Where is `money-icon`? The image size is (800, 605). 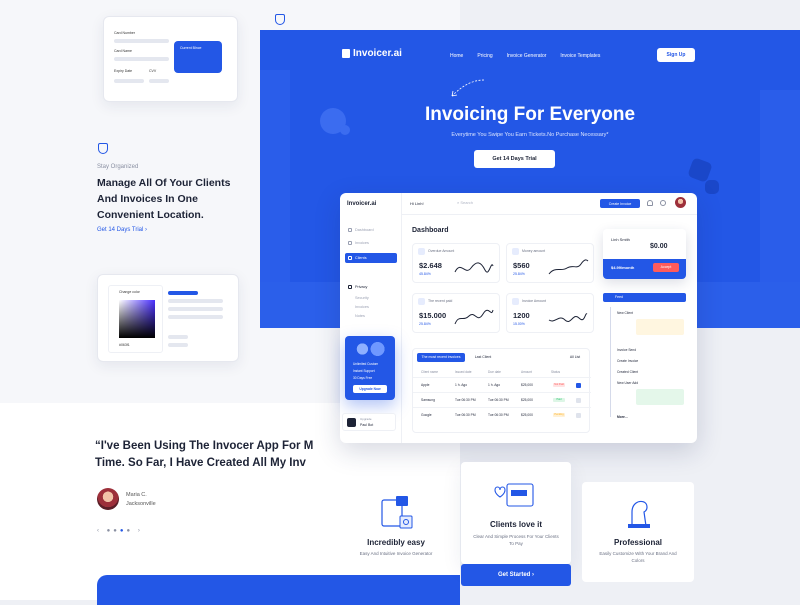 money-icon is located at coordinates (421, 251).